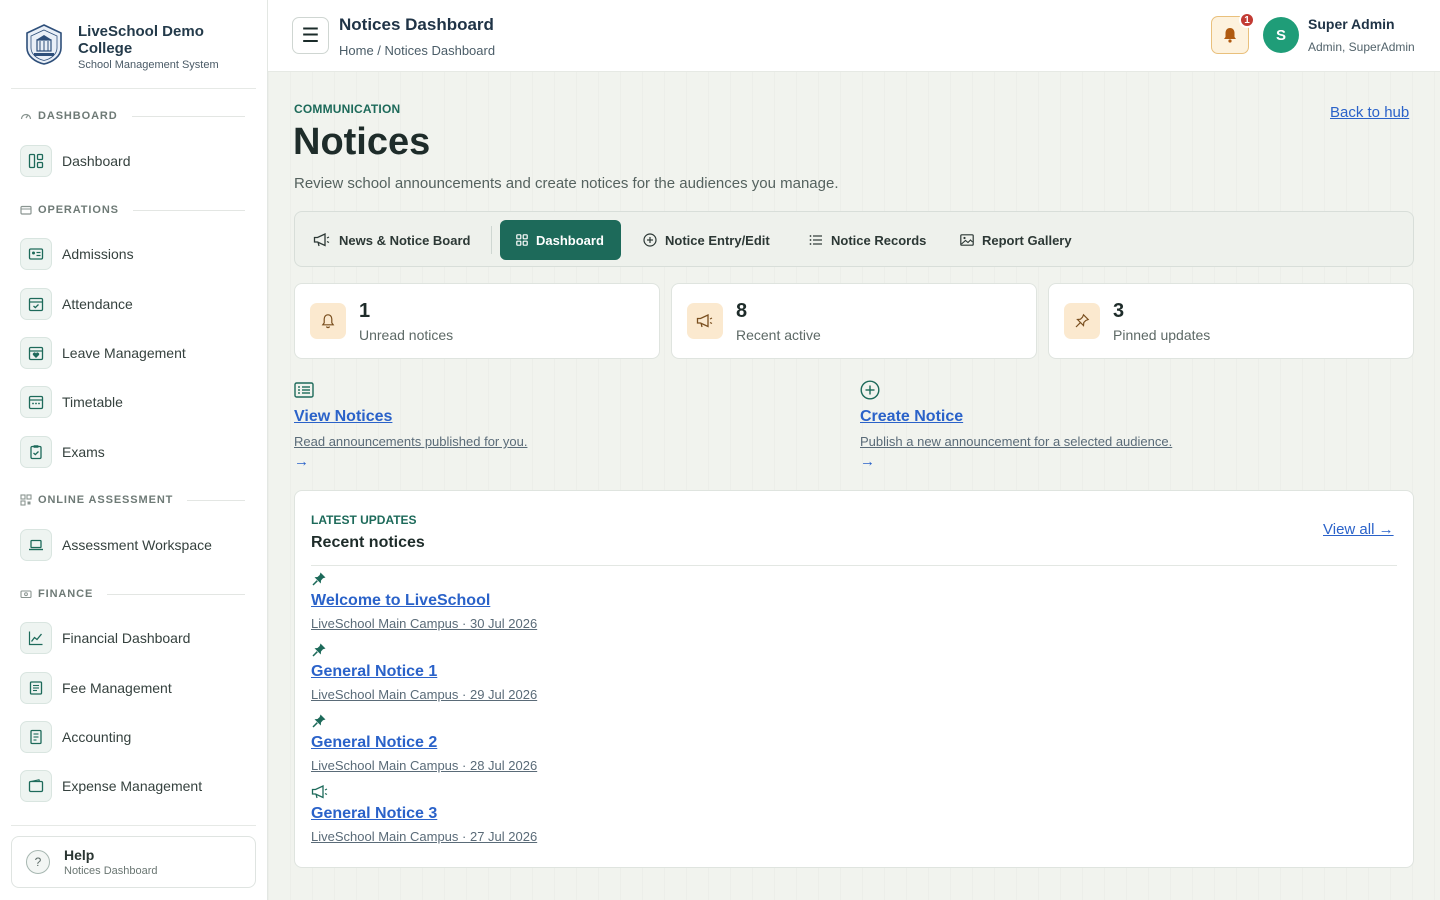 Image resolution: width=1440 pixels, height=900 pixels. I want to click on sidebar-item-label: Attendance, so click(97, 304).